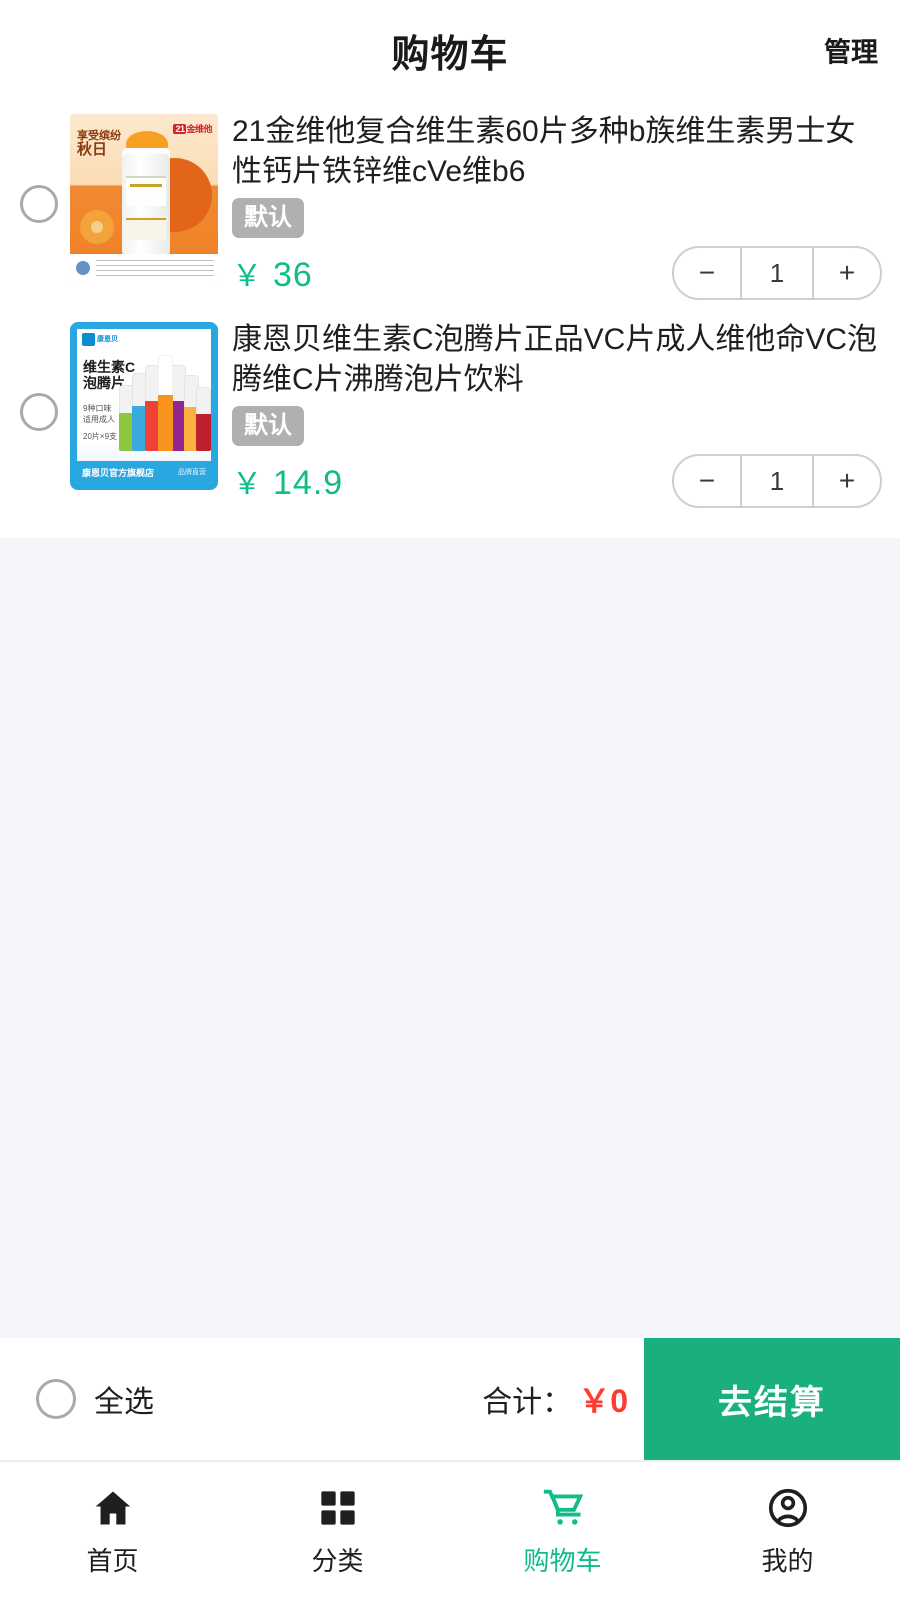 This screenshot has width=900, height=1600. What do you see at coordinates (557, 152) in the screenshot?
I see `product-title: 21金维他复合维生素60片多种b族维生素男士女性钙片铁锌维cVe维b6` at bounding box center [557, 152].